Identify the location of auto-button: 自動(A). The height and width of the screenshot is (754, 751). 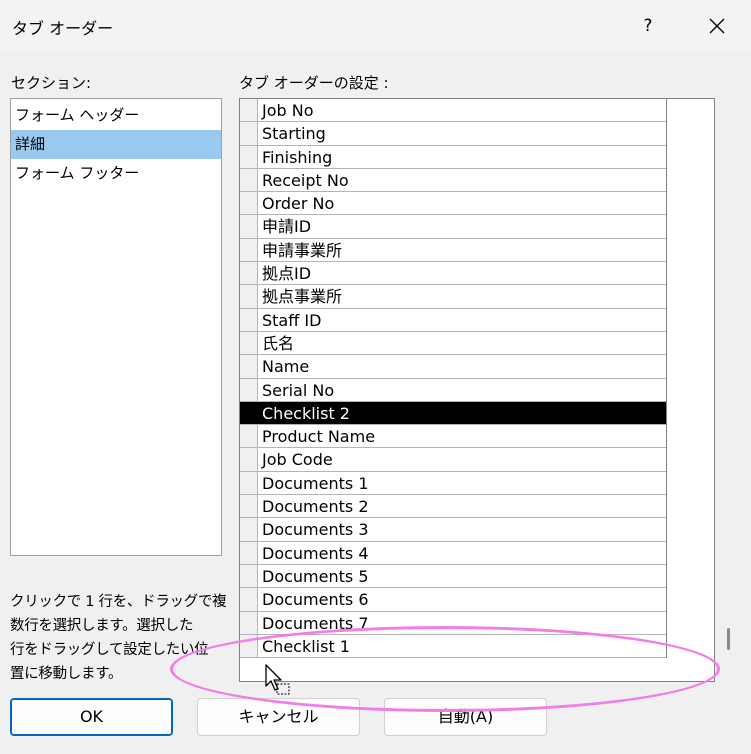
(465, 717).